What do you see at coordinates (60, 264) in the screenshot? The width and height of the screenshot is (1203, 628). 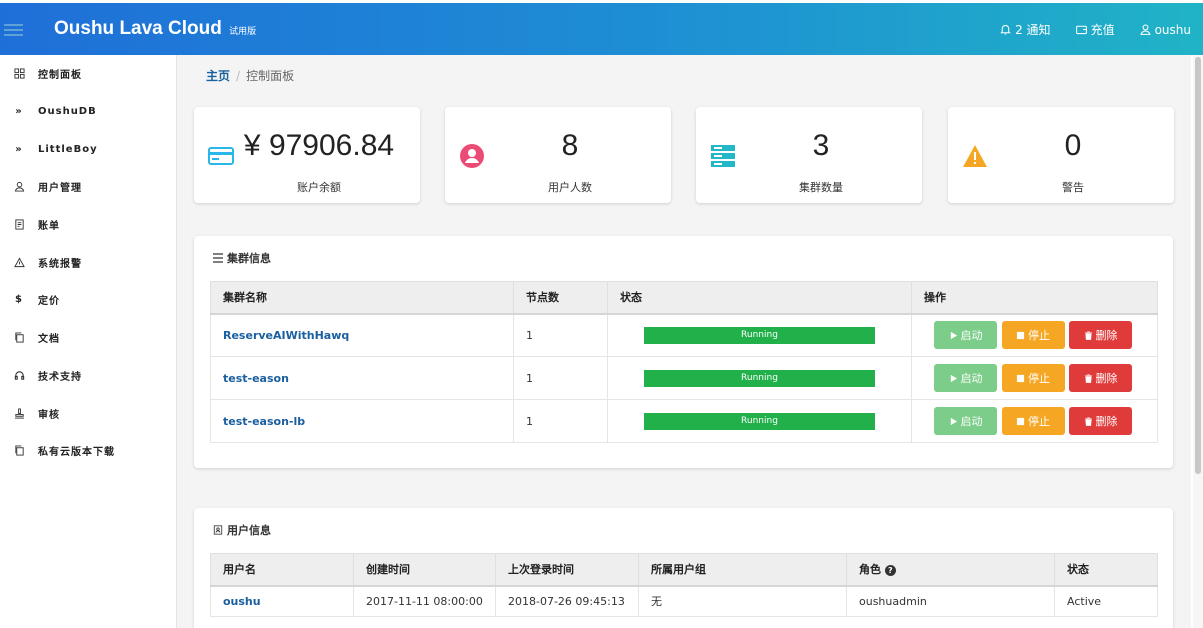 I see `sidebar-item-label: 系统报警` at bounding box center [60, 264].